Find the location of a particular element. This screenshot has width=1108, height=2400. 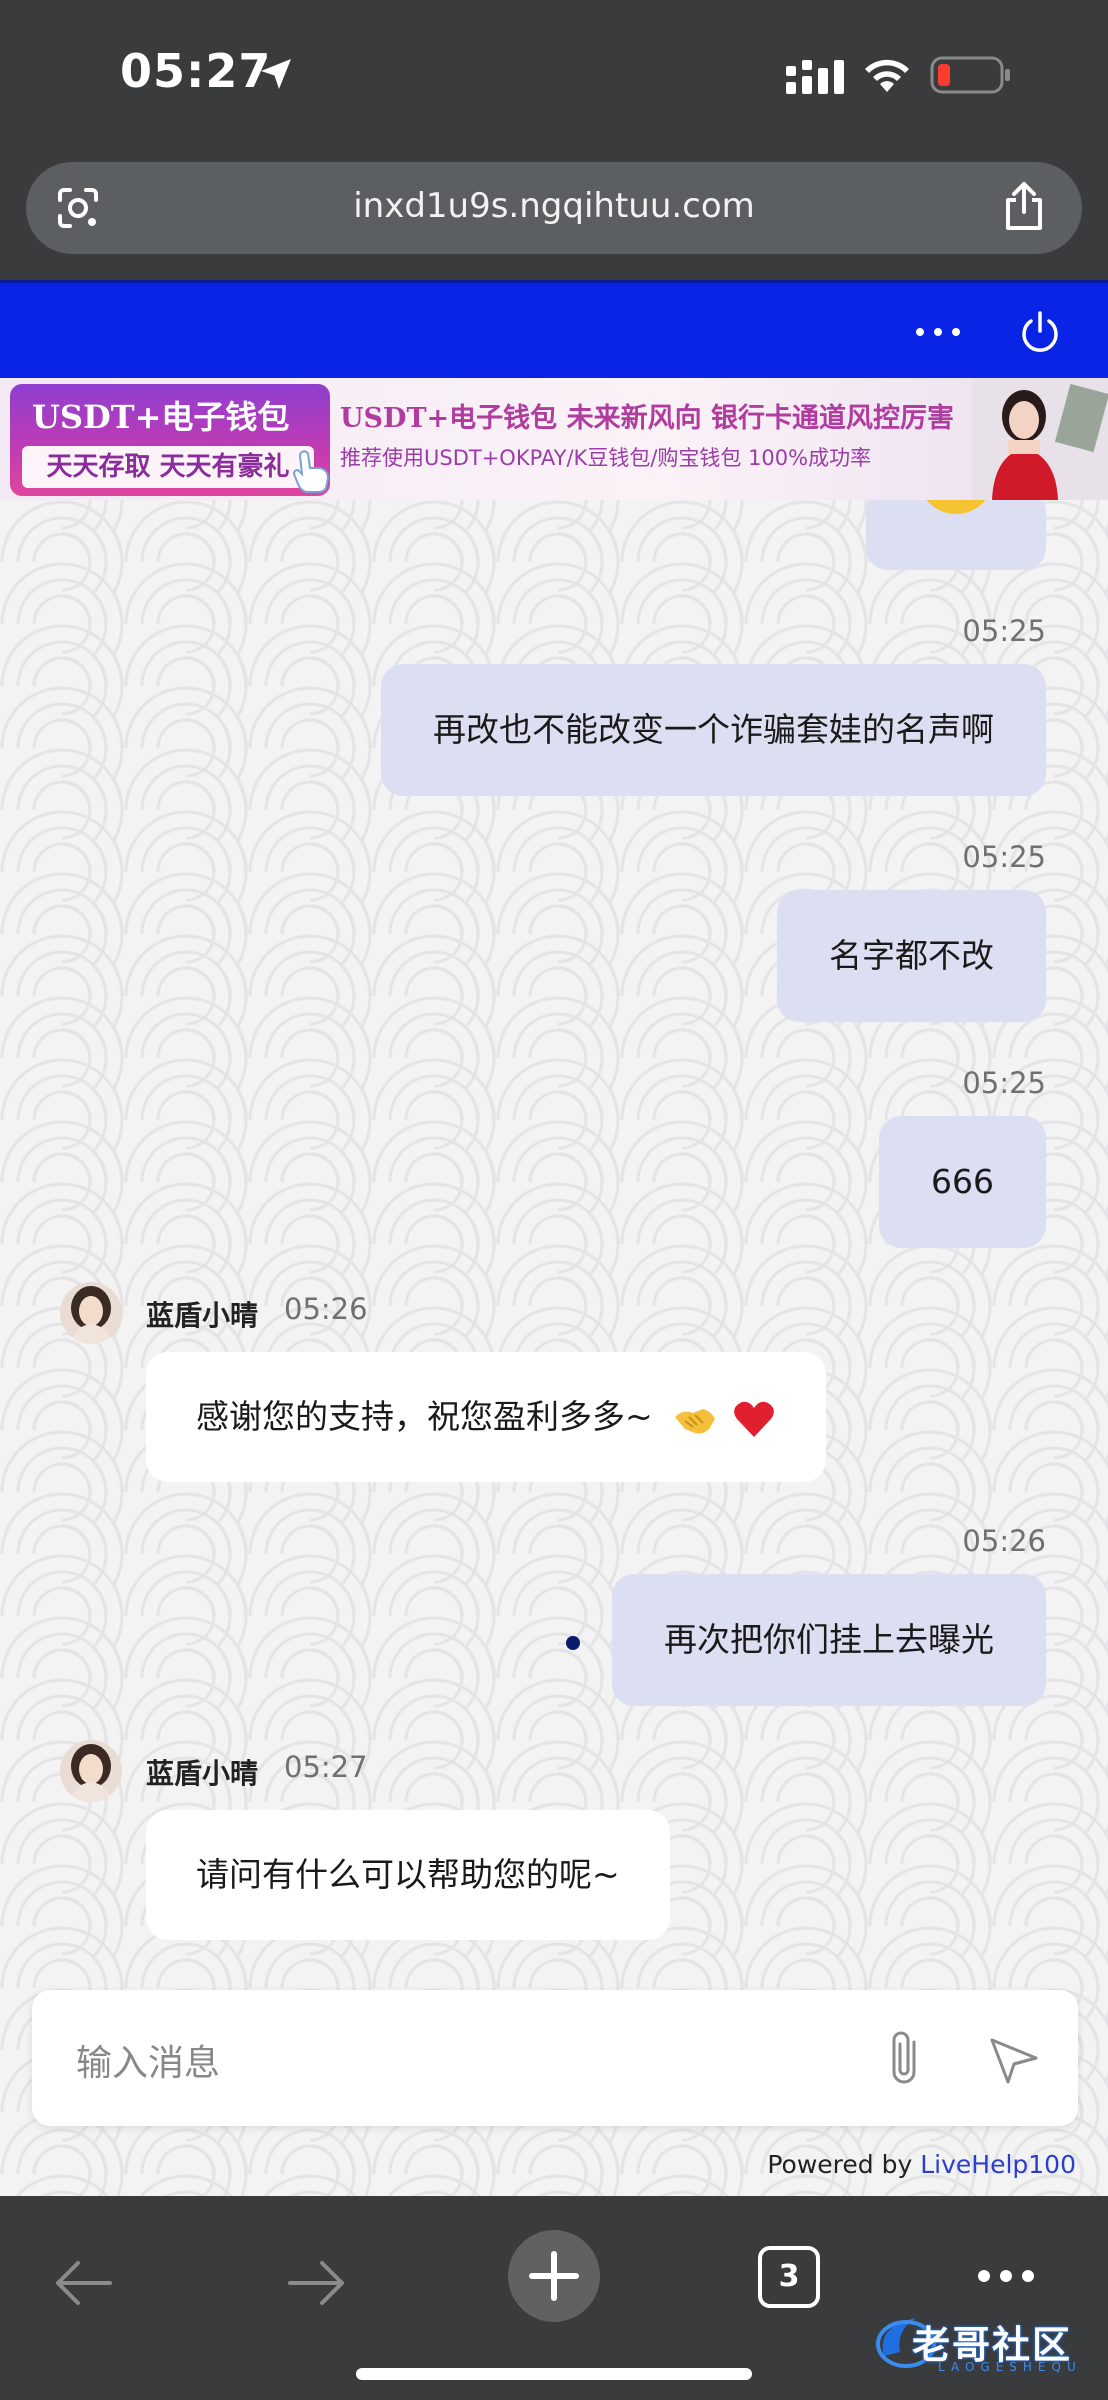

pointing-hand-icon is located at coordinates (311, 471).